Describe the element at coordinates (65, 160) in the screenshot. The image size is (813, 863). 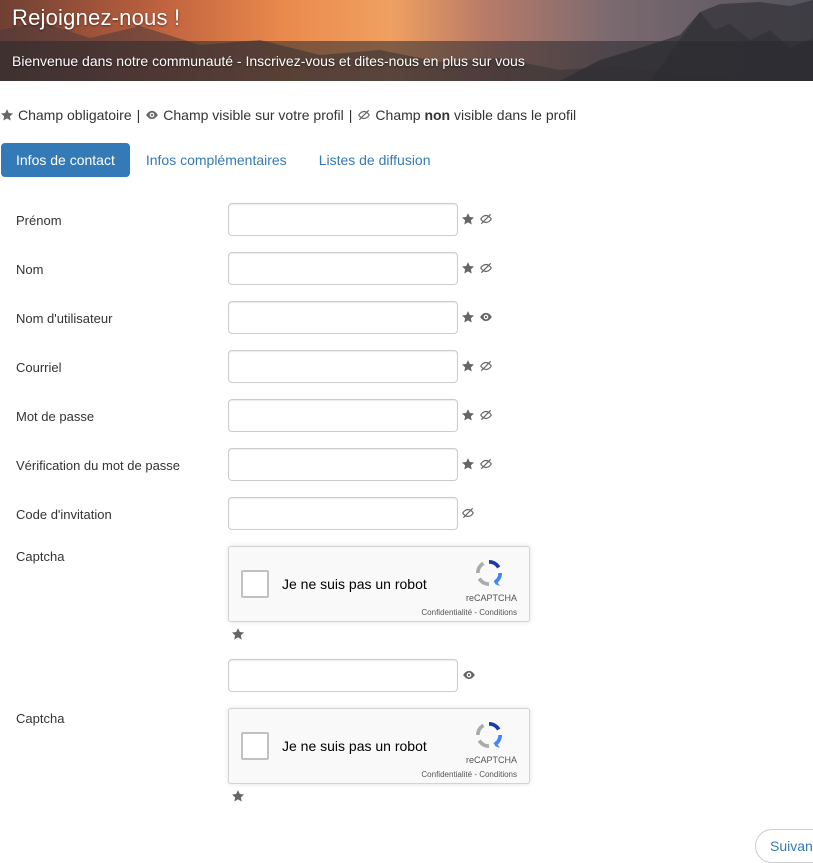
I see `tab-contact-info: Infos de contact` at that location.